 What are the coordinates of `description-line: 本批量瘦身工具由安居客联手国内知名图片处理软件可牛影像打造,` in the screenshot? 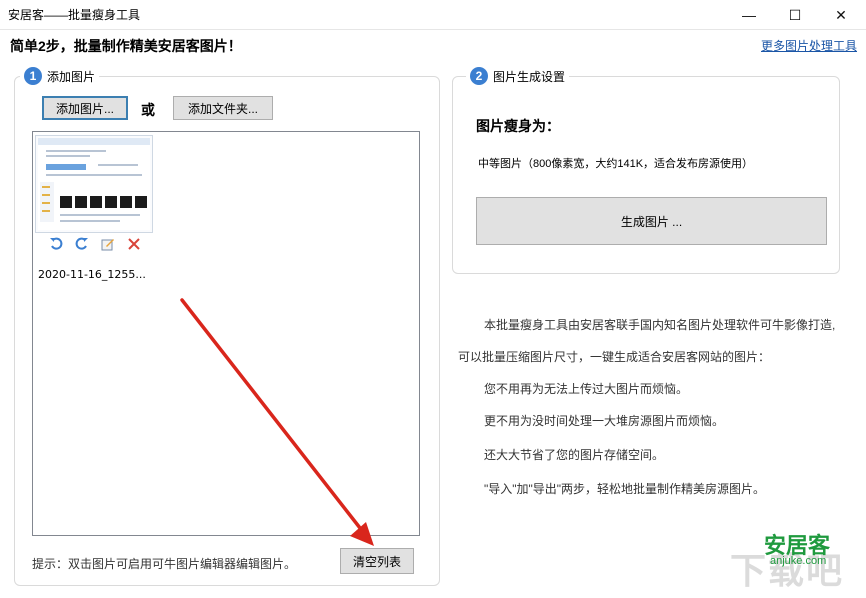 It's located at (660, 325).